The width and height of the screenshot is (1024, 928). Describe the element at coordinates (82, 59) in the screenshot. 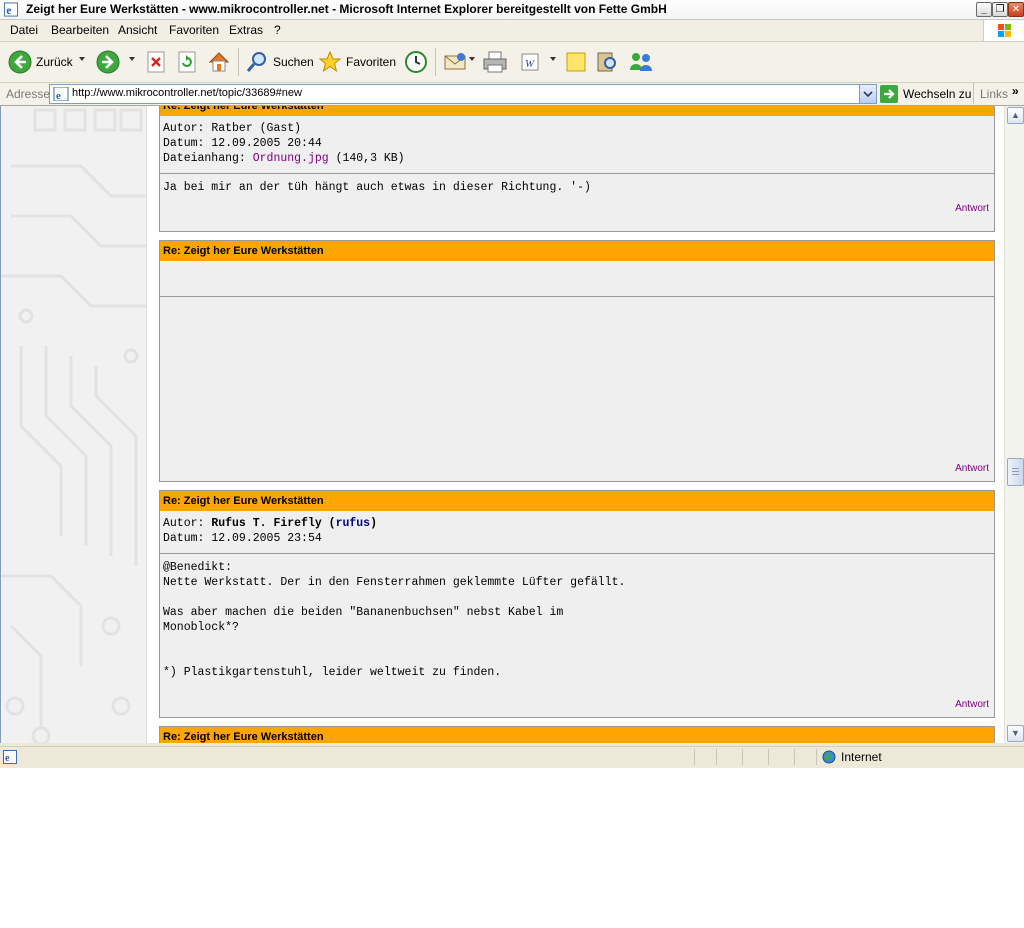

I see `back-dropdown-icon` at that location.